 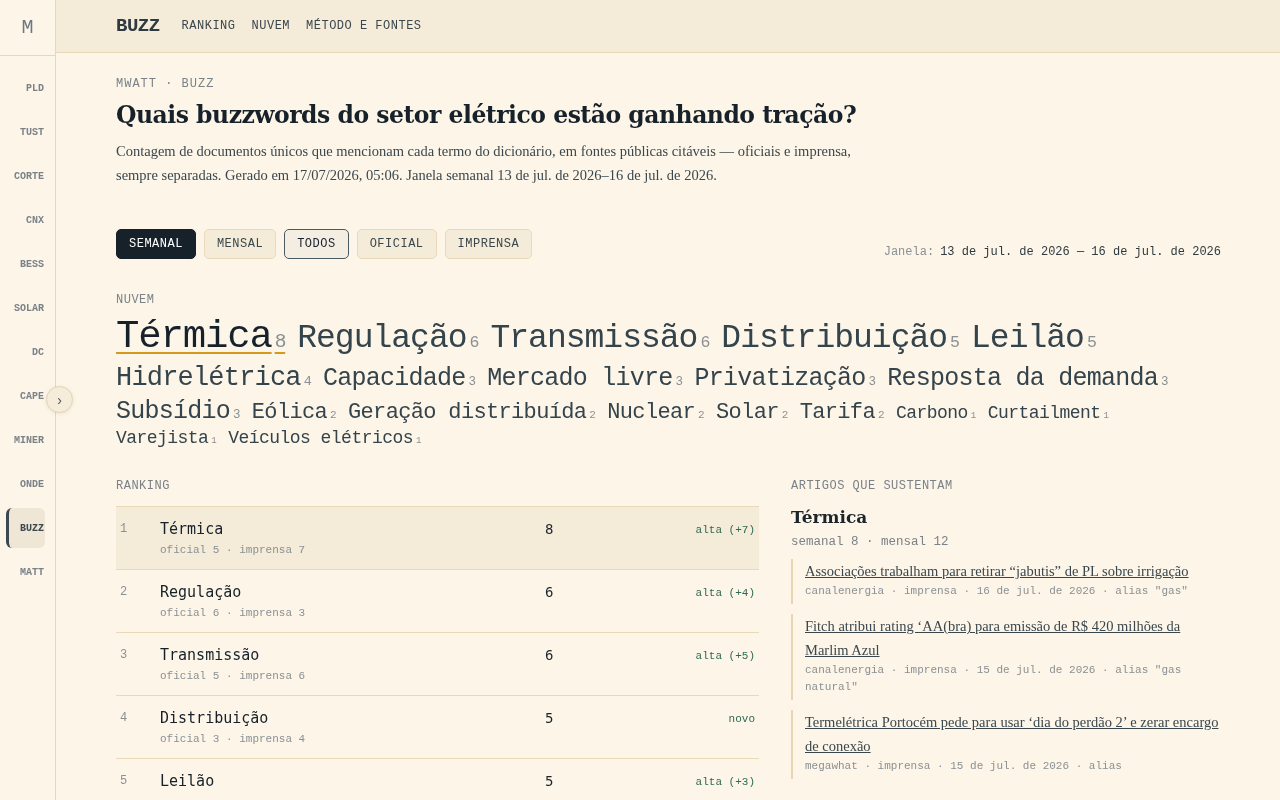 What do you see at coordinates (997, 592) in the screenshot?
I see `article-meta: canalenergia · imprensa · 16 de jul. de 2026 · alias "gas"` at bounding box center [997, 592].